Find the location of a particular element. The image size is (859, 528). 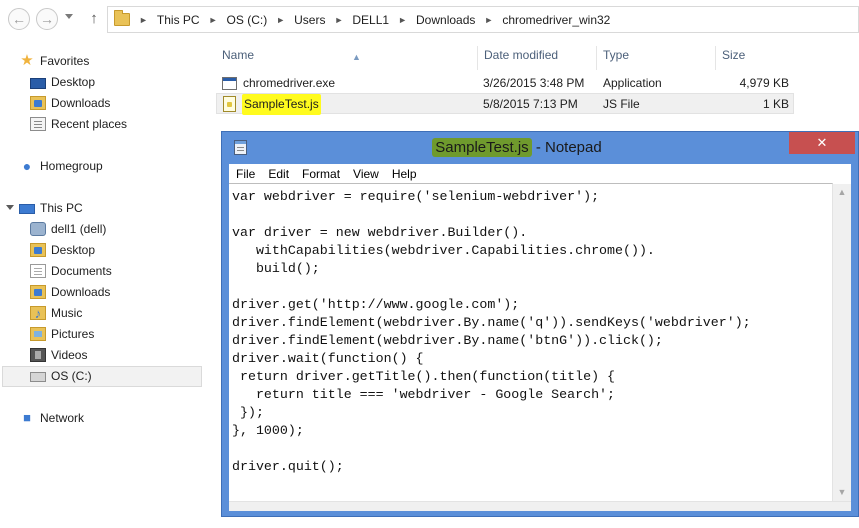

nav-label: Desktop is located at coordinates (73, 250).